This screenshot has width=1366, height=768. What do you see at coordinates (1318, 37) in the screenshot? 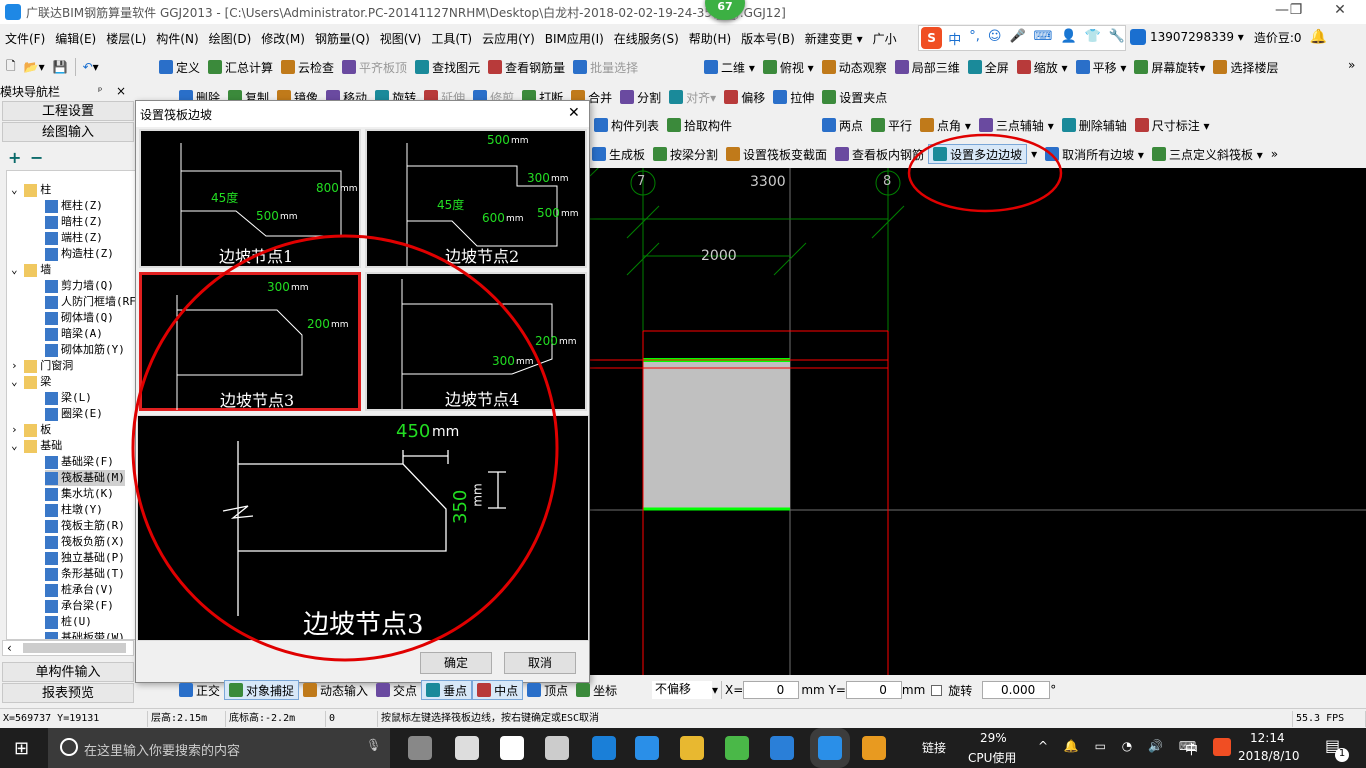
I see `bell-icon: 🔔` at bounding box center [1318, 37].